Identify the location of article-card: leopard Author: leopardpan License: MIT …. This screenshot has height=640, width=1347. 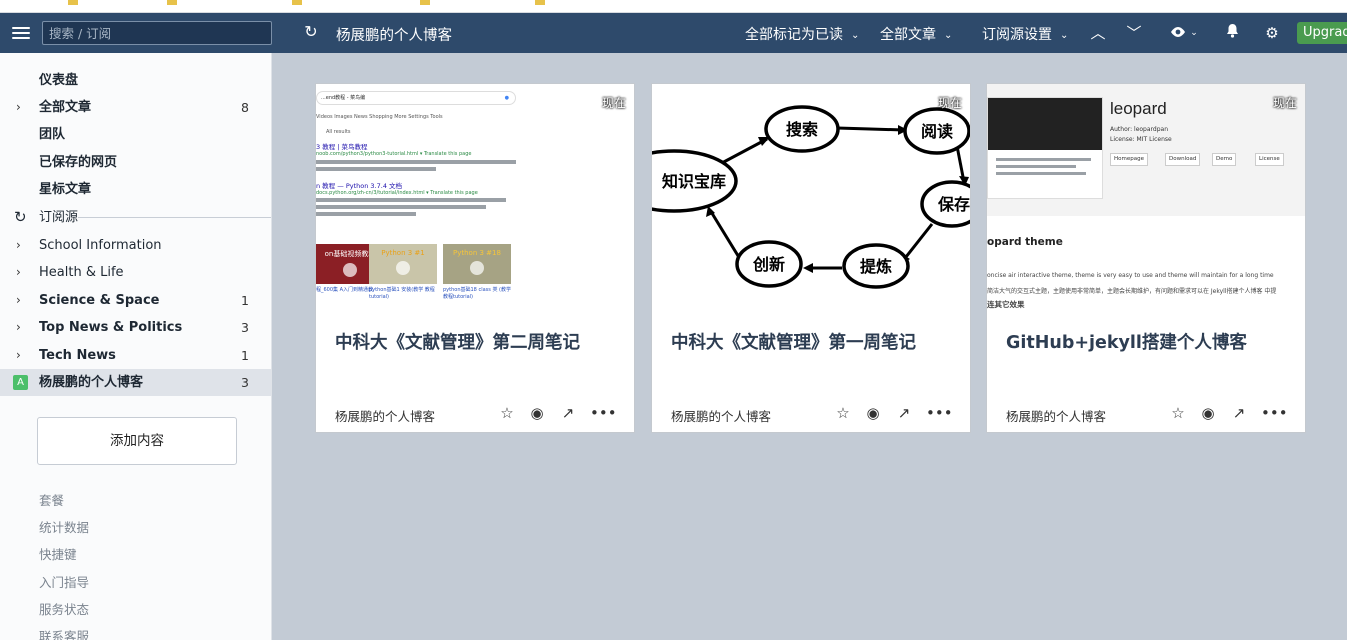
(1146, 258).